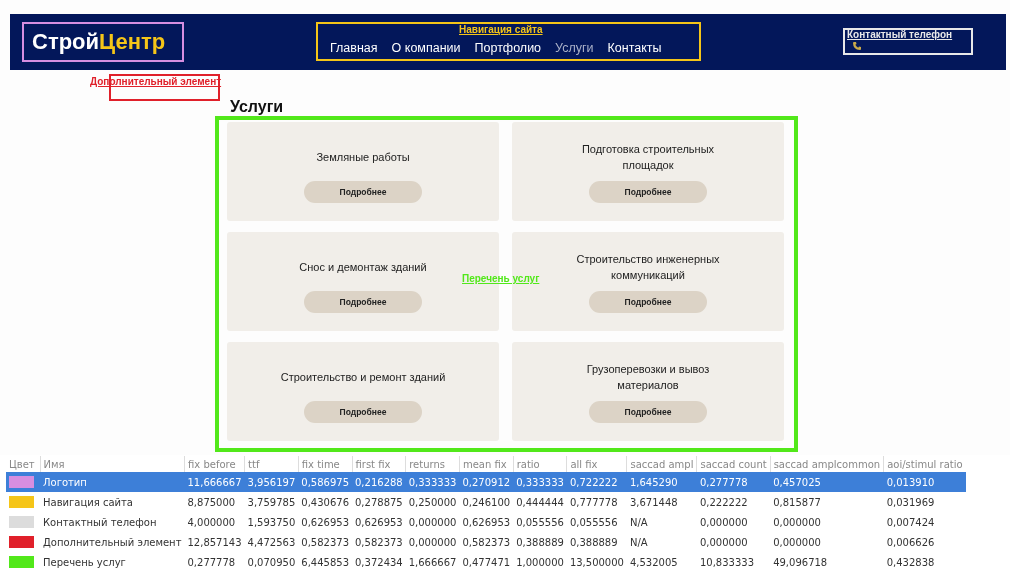 The height and width of the screenshot is (576, 1010). I want to click on table-cell-text: 49,096718, so click(800, 562).